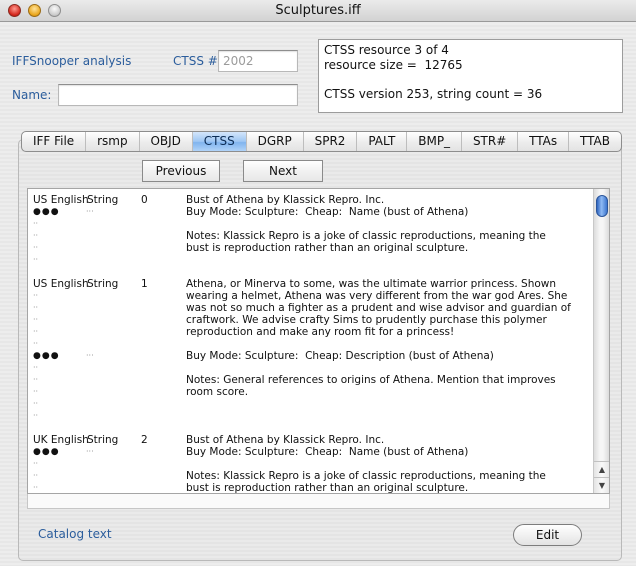 This screenshot has width=636, height=566. I want to click on string-index: 1, so click(144, 284).